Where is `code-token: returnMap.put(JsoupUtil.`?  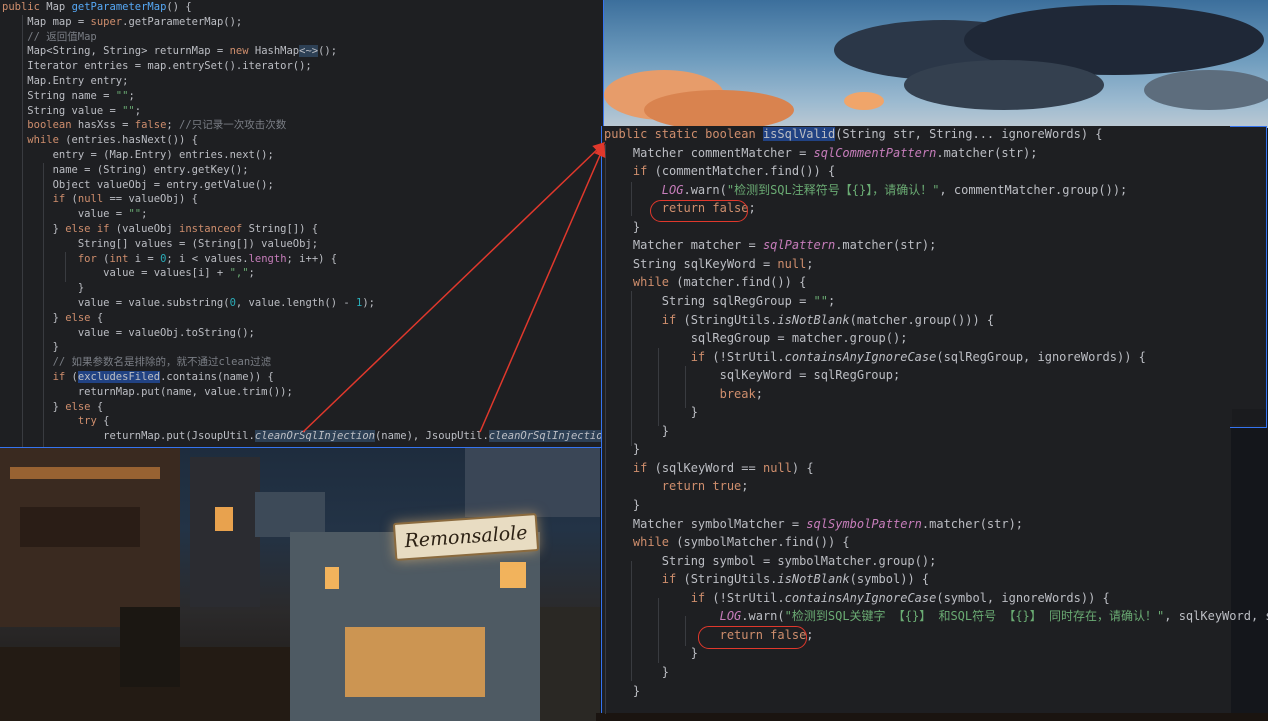 code-token: returnMap.put(JsoupUtil. is located at coordinates (128, 436).